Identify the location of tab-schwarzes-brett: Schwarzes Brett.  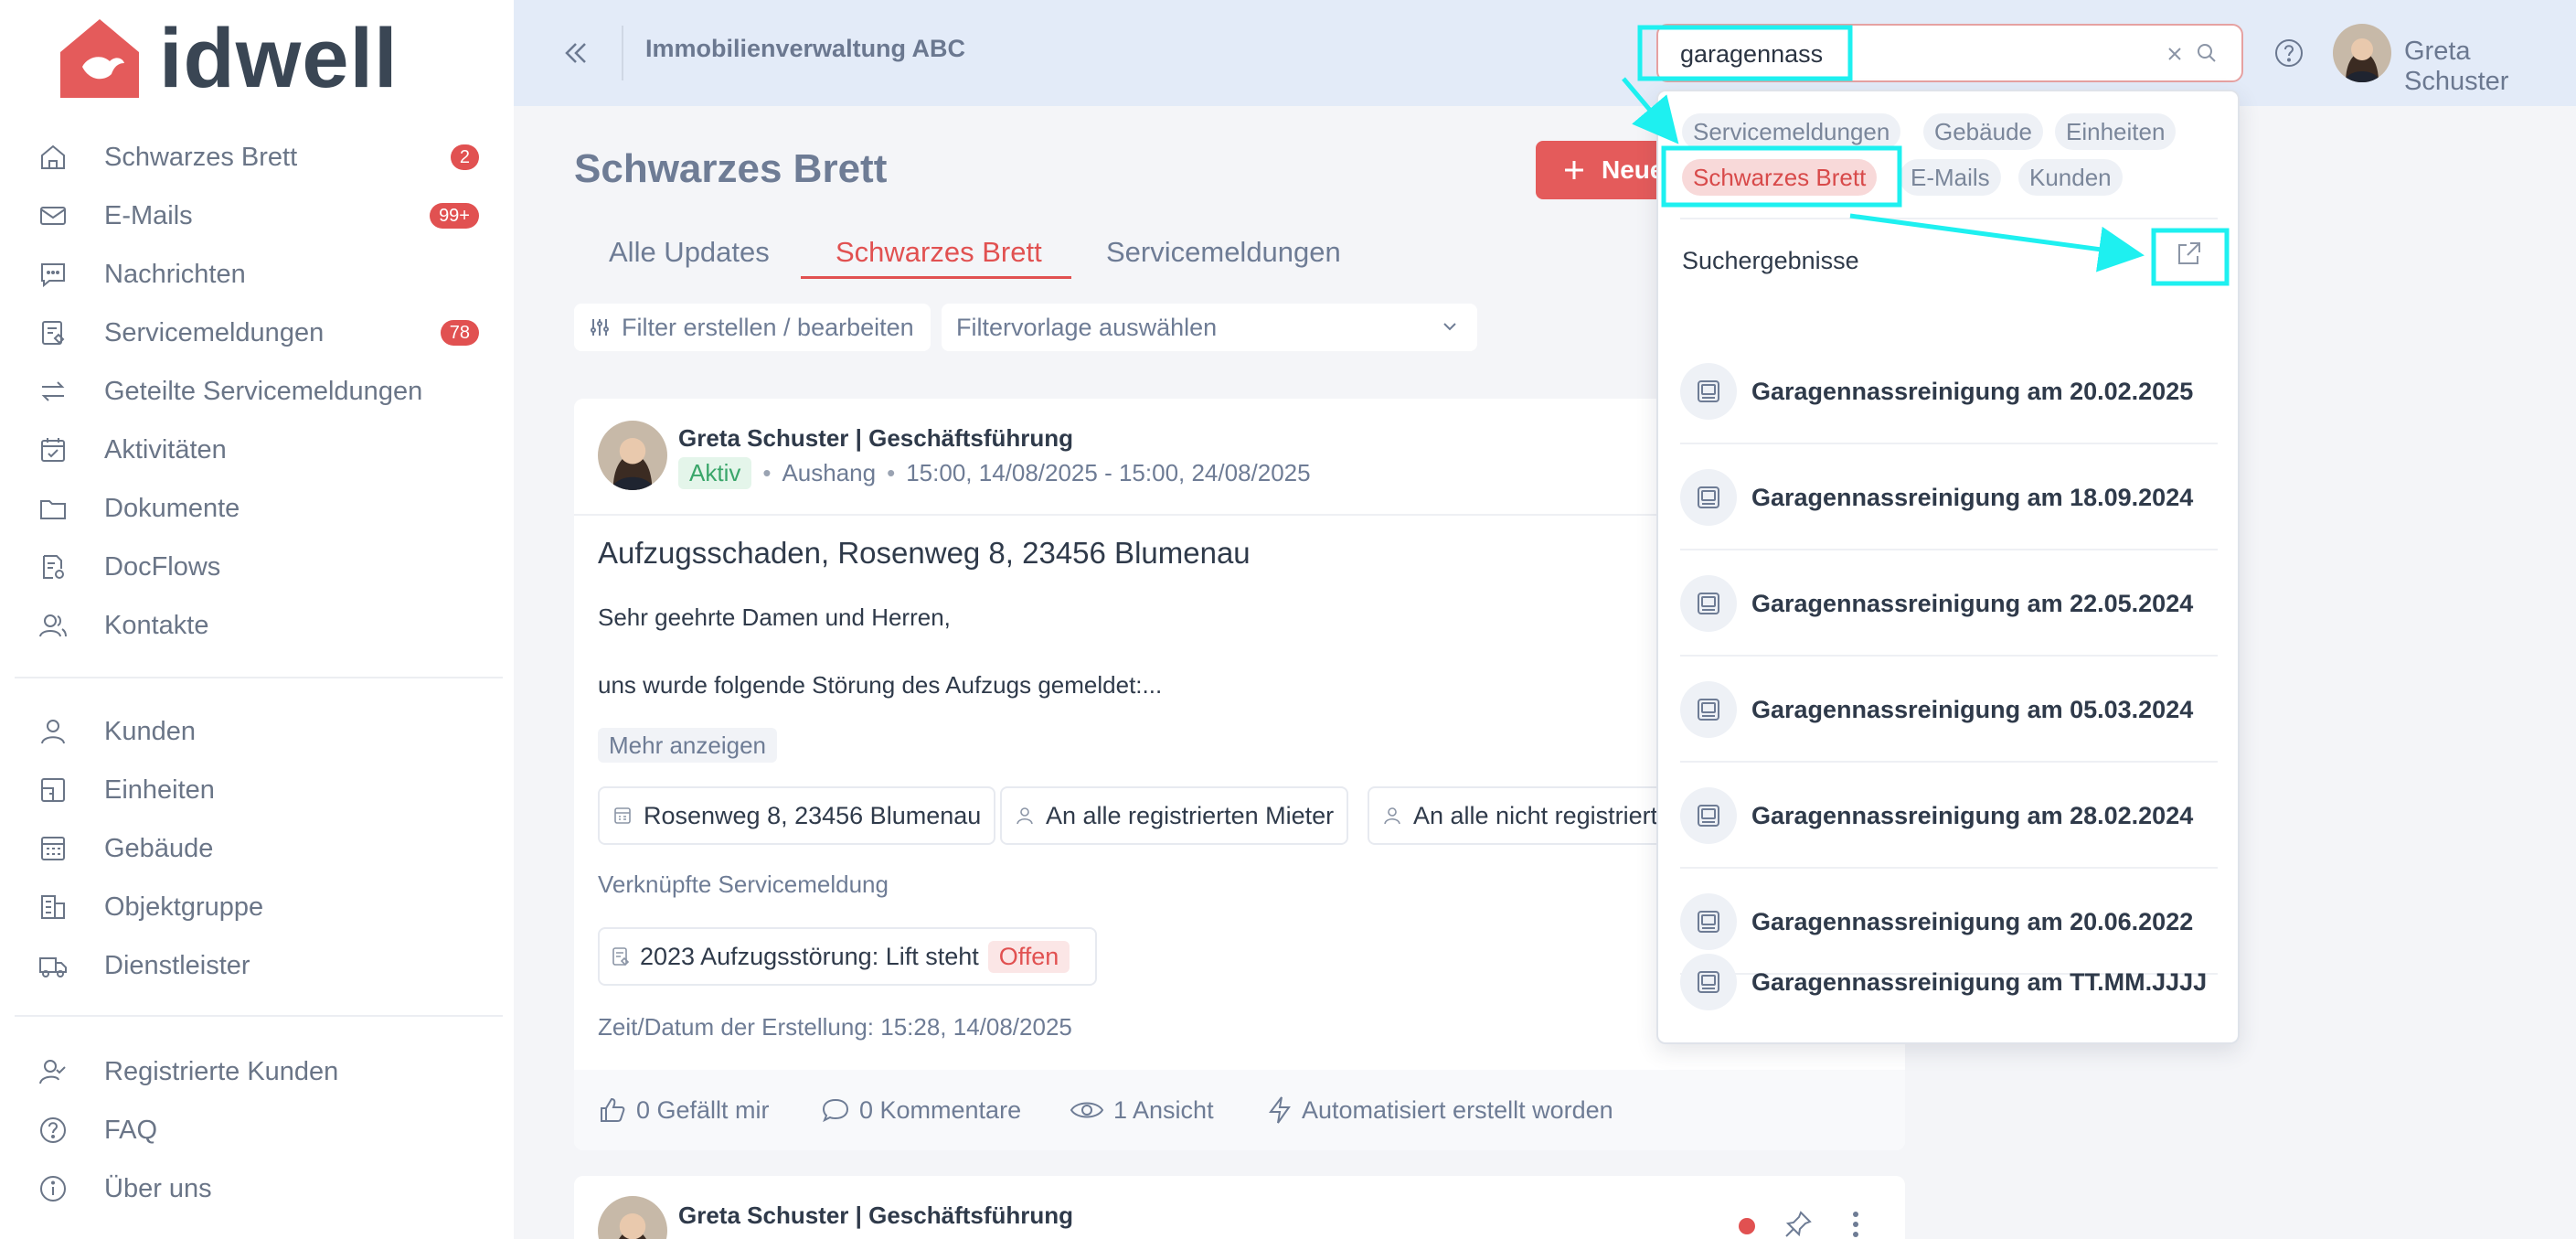
(939, 253).